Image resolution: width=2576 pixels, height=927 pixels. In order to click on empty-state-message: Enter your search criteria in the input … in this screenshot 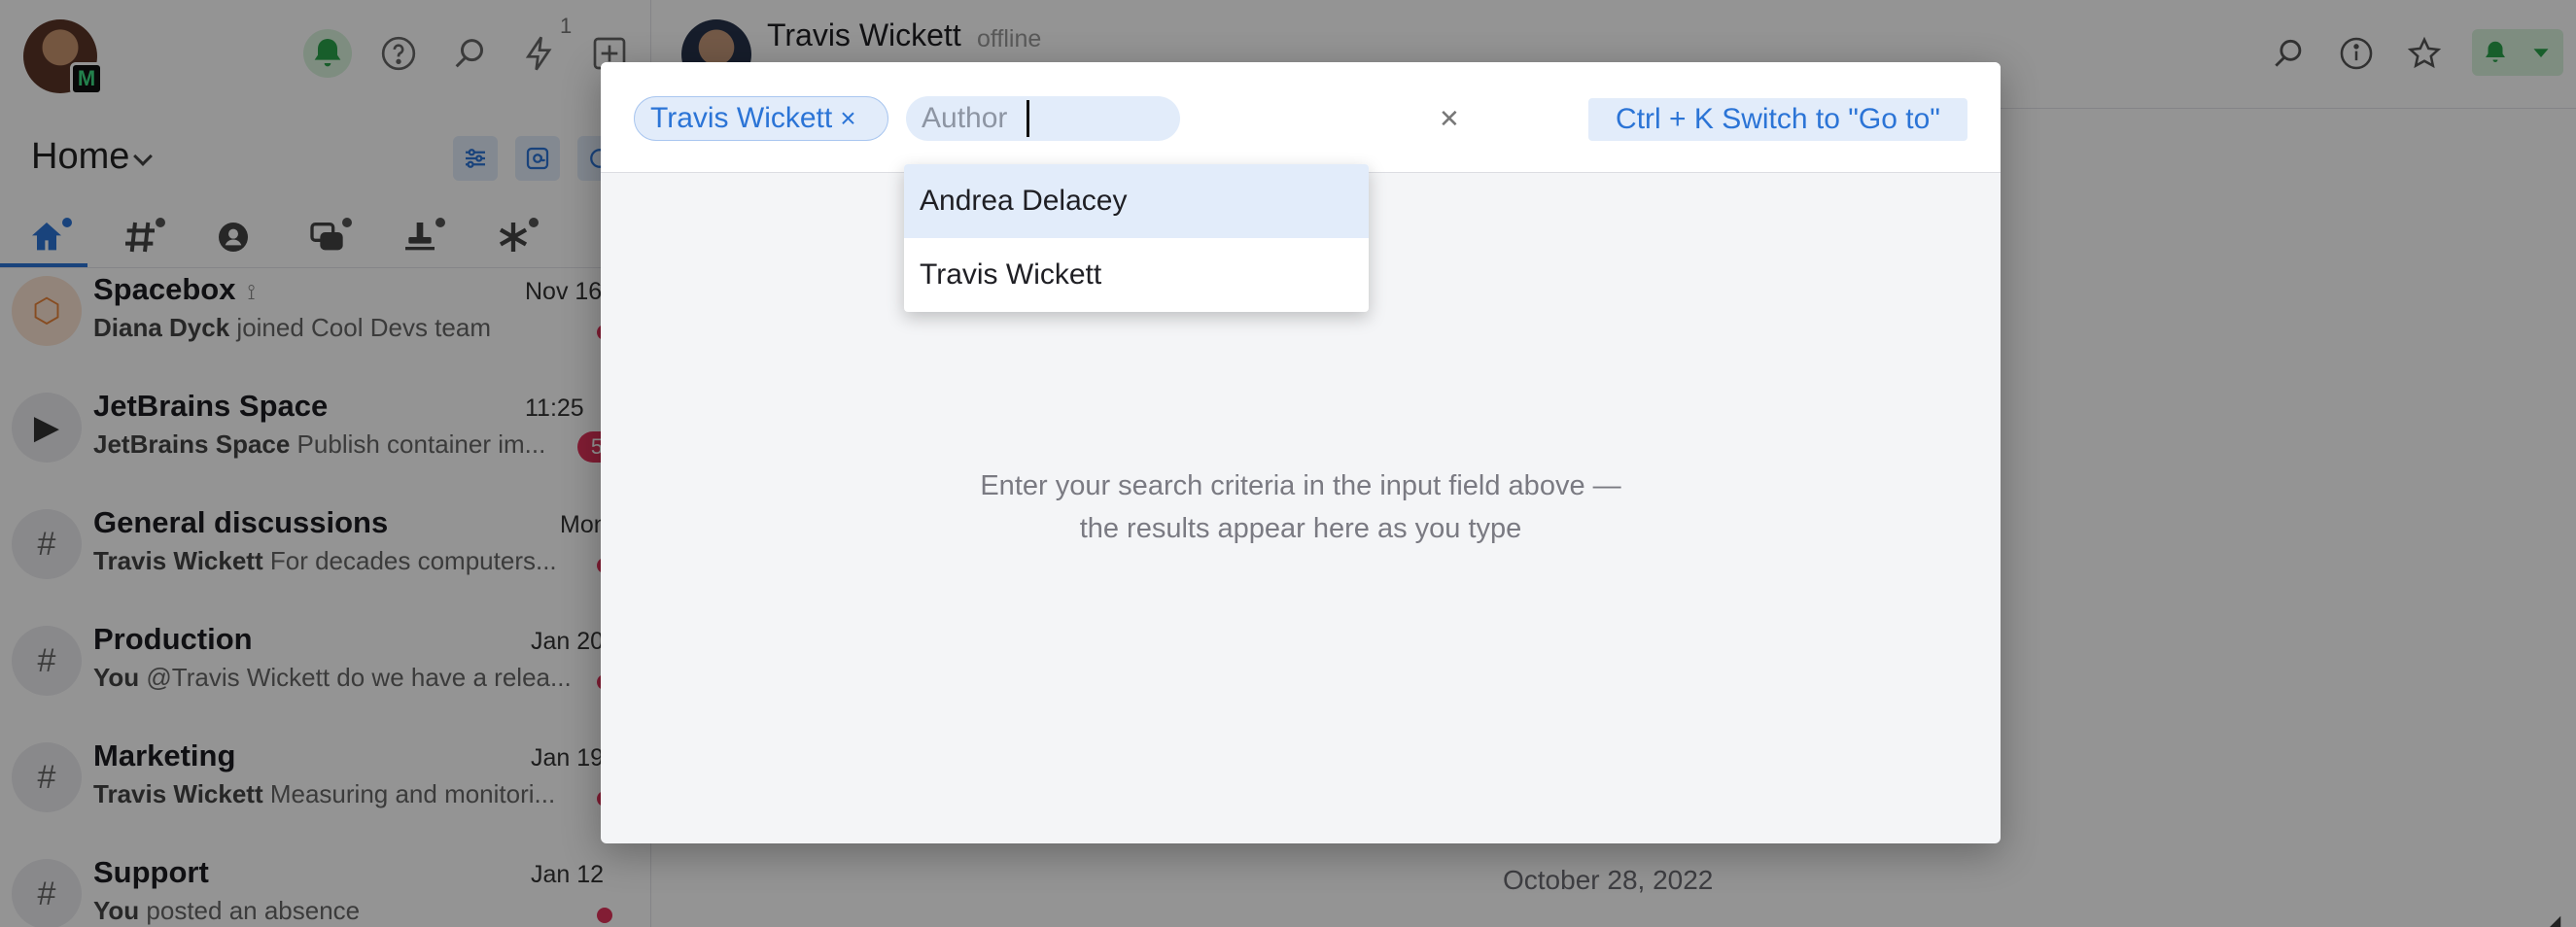, I will do `click(1301, 507)`.